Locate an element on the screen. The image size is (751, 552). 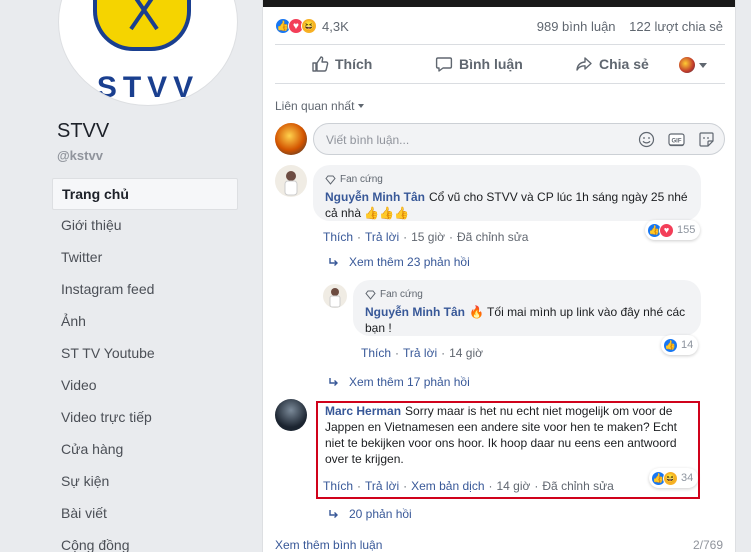
comments-count-link: 989 bình luận is located at coordinates (576, 26).